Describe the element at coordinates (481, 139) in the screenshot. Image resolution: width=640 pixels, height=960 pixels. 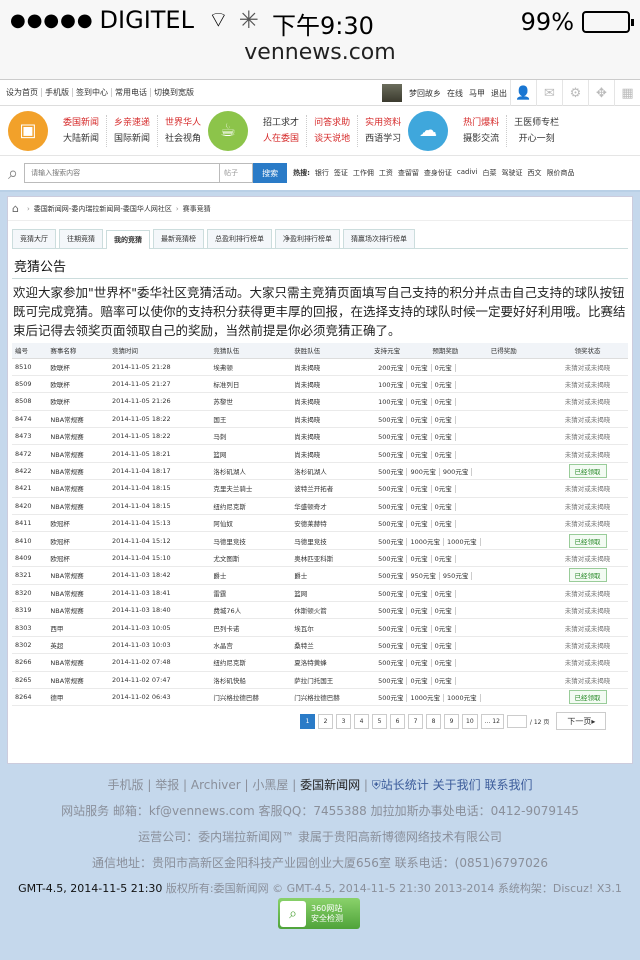
I see `cat-link: 摄影交流` at that location.